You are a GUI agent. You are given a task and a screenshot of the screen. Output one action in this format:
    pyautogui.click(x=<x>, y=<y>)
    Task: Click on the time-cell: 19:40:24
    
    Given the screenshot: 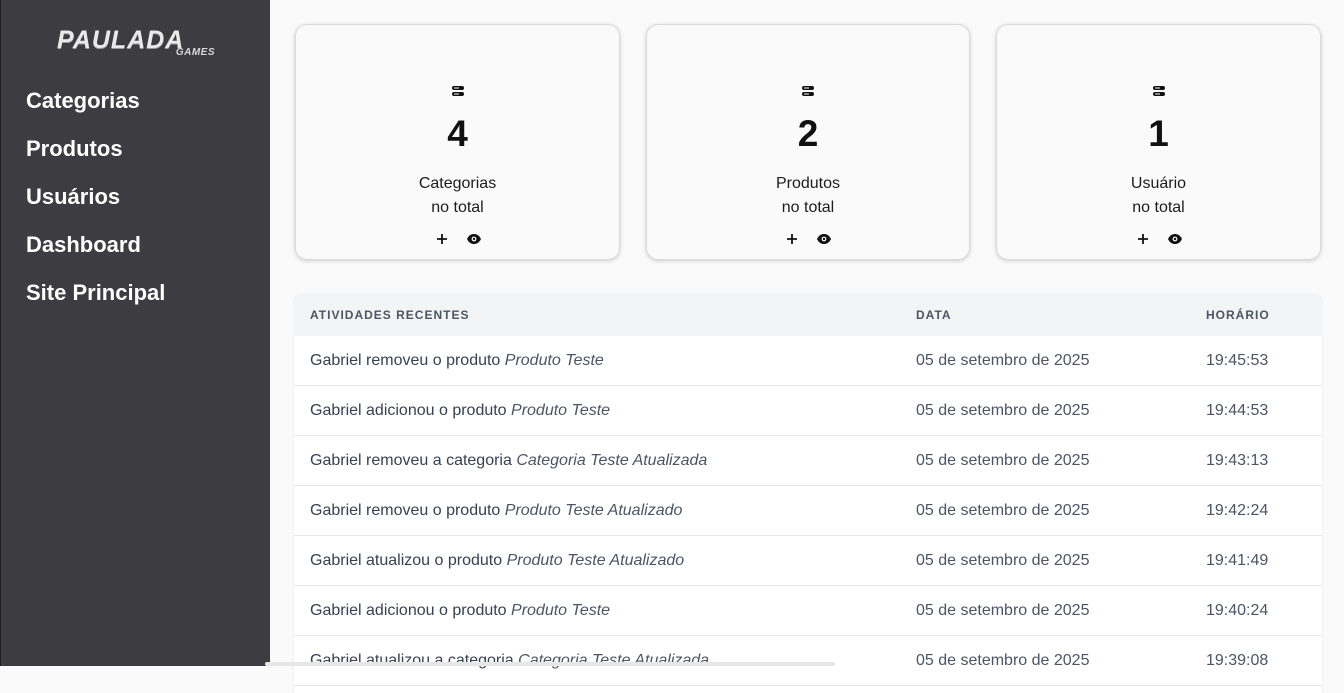 What is the action you would take?
    pyautogui.click(x=1237, y=610)
    